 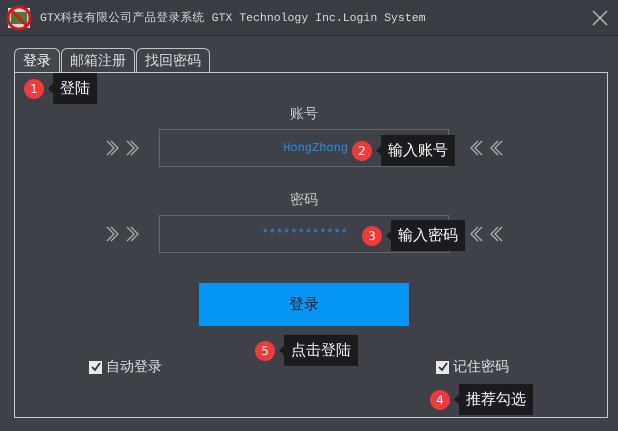 What do you see at coordinates (304, 200) in the screenshot?
I see `password-label: 密码` at bounding box center [304, 200].